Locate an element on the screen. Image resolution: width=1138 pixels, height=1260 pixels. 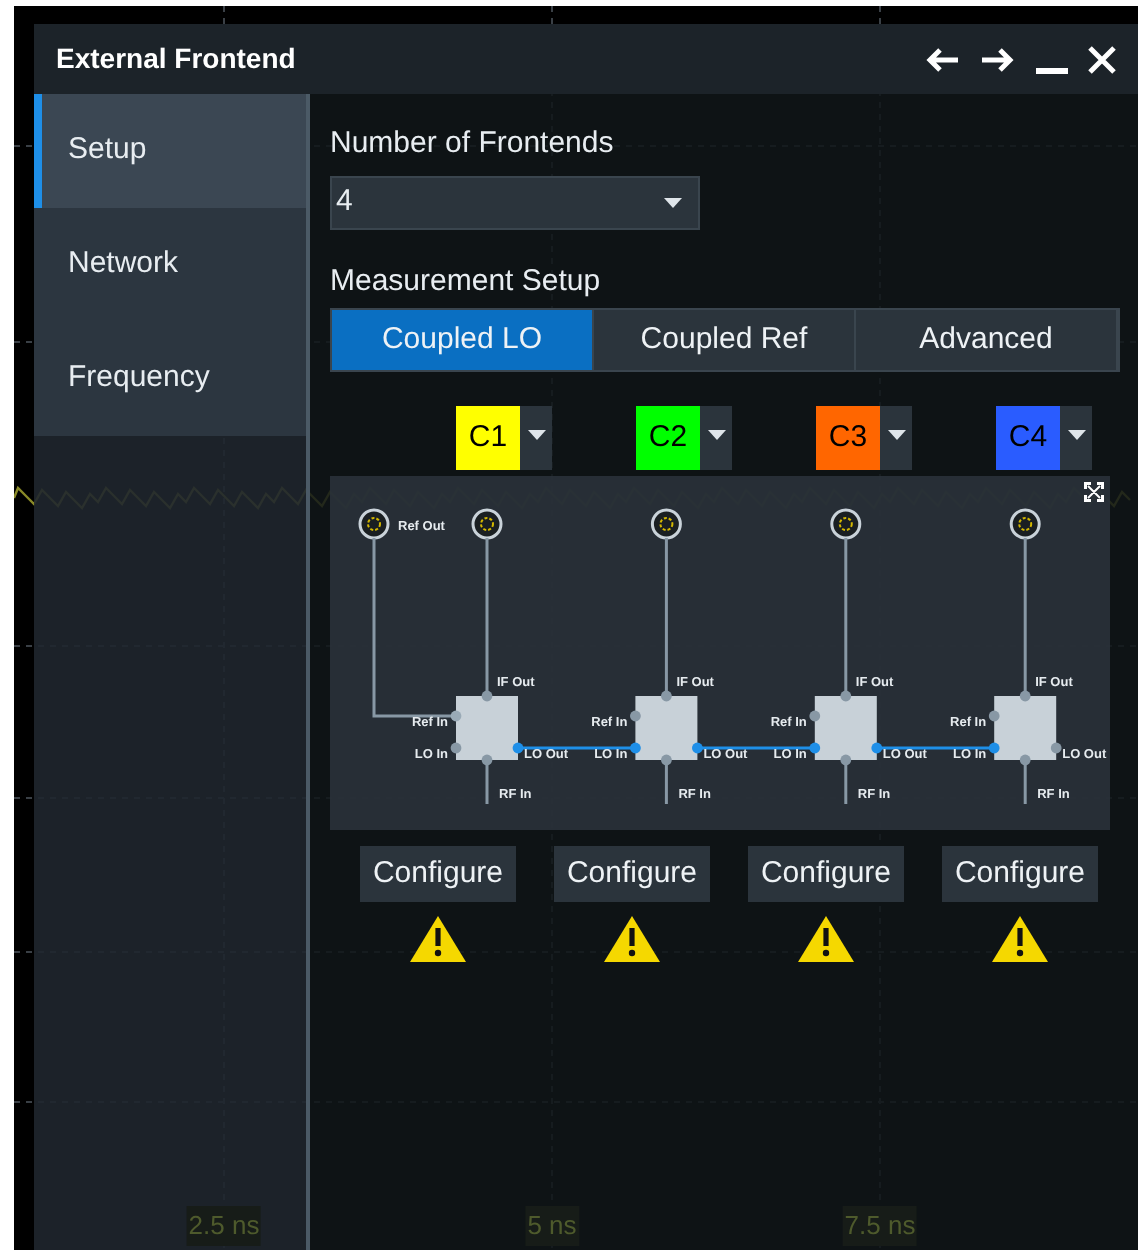
channel-tag: C4 is located at coordinates (1028, 438).